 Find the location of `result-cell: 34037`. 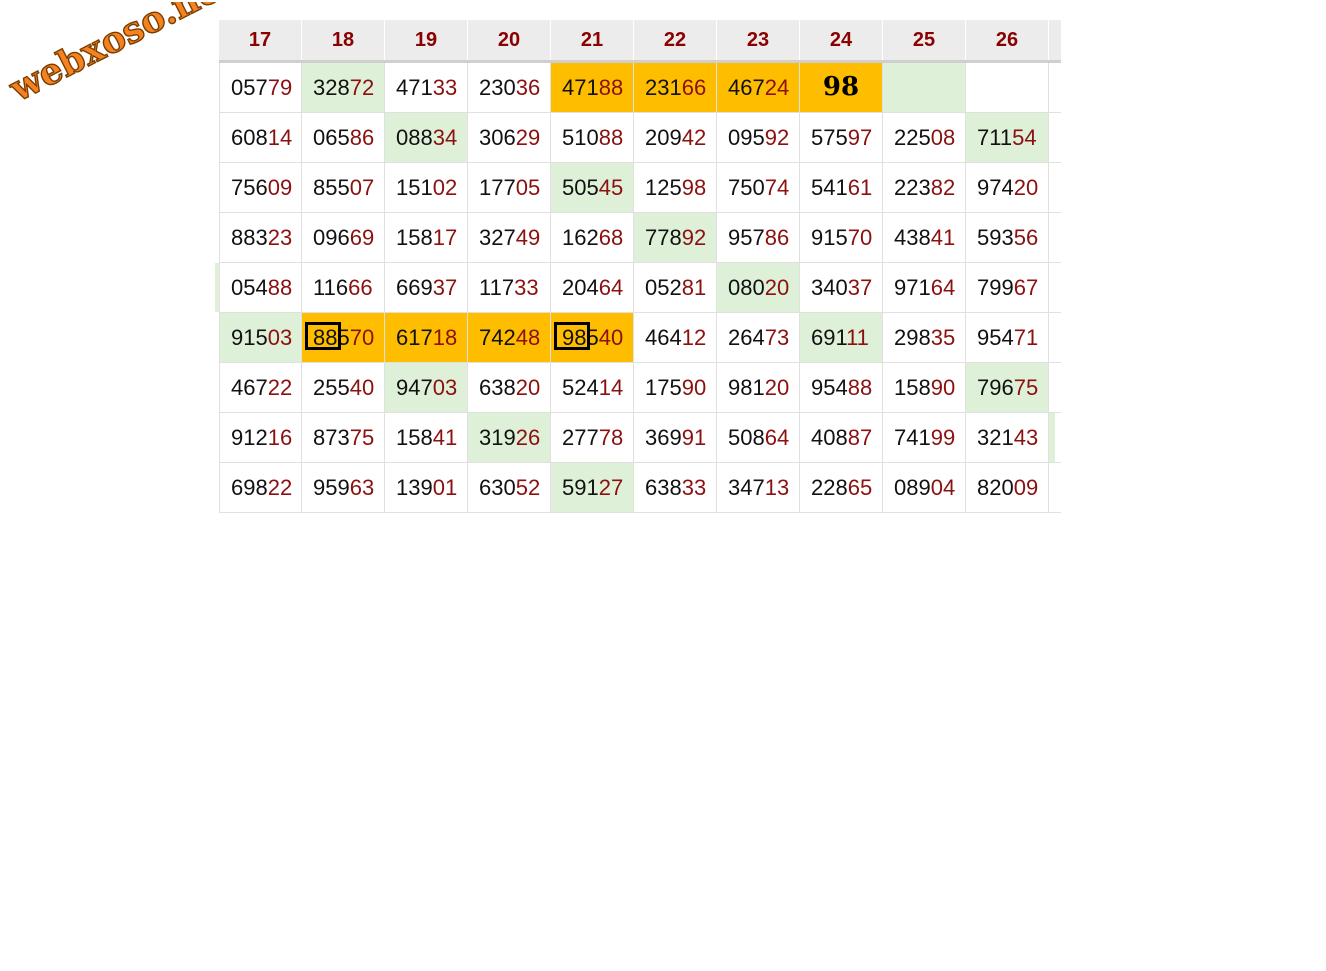

result-cell: 34037 is located at coordinates (841, 287).